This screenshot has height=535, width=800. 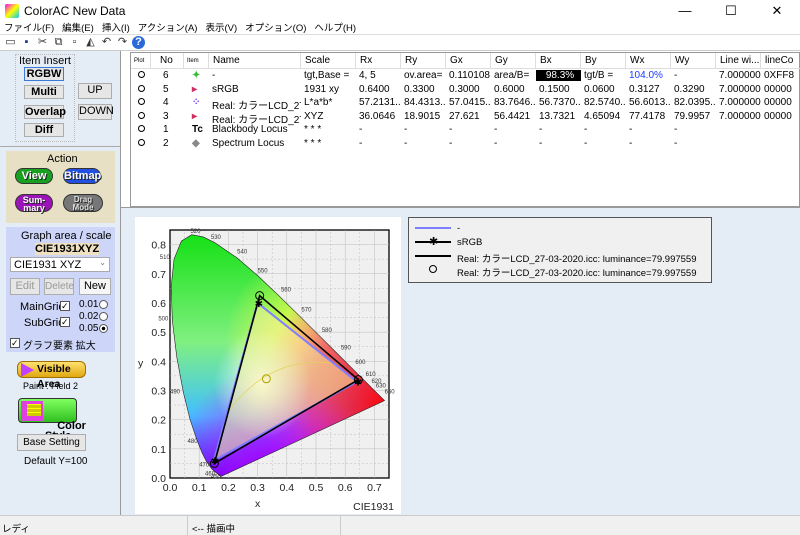 I want to click on diff-button: Diff, so click(x=44, y=130).